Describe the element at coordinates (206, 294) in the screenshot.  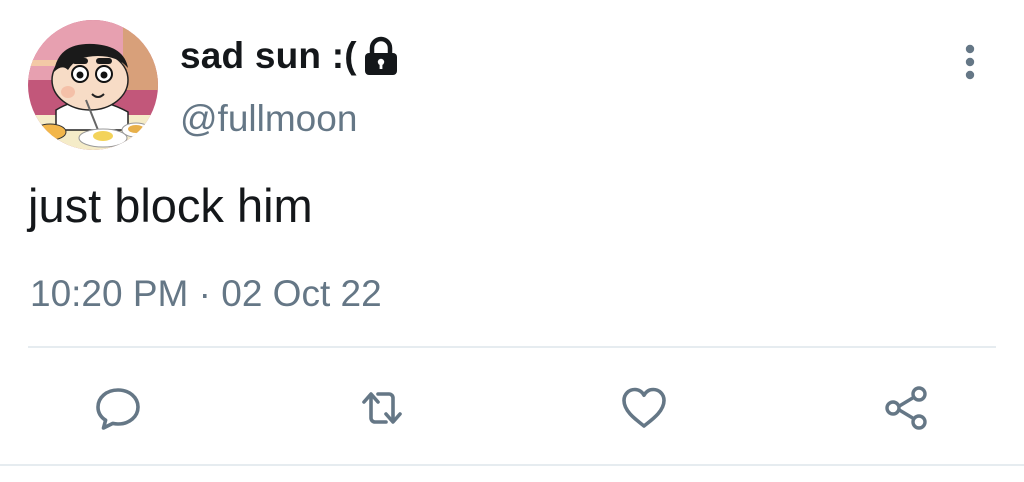
I see `tweet-timestamp: 10:20 PM · 02 Oct 22` at that location.